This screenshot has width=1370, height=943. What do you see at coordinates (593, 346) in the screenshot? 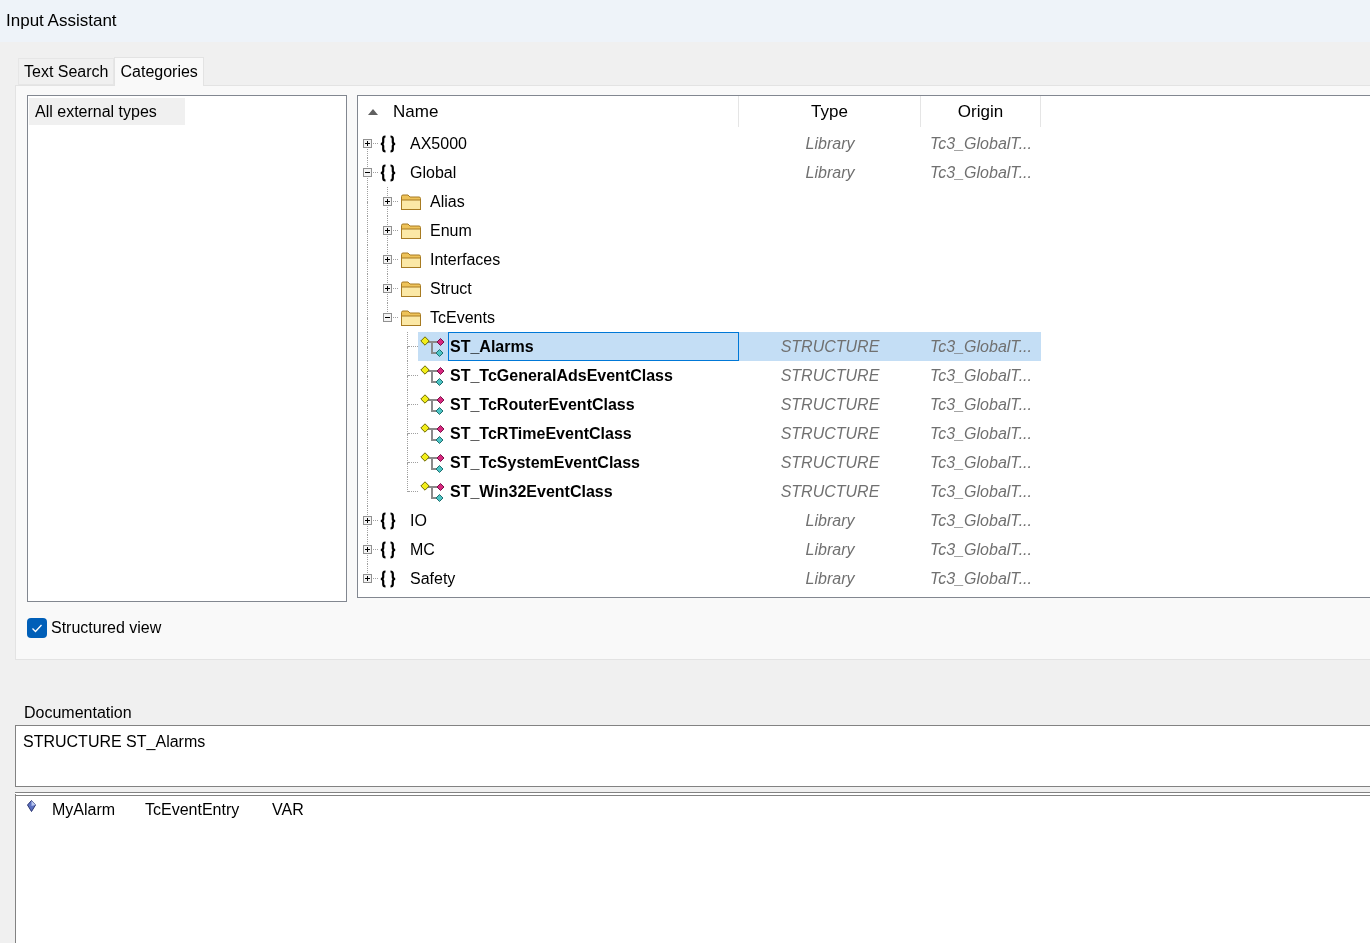
I see `tree-item: ST_Alarms` at bounding box center [593, 346].